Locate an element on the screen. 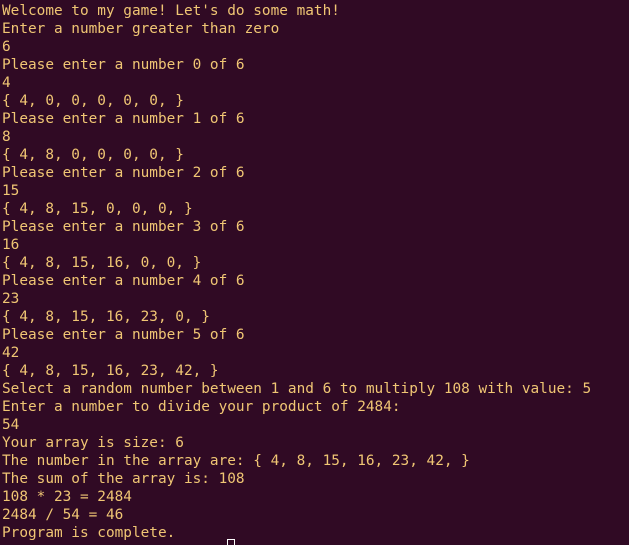 This screenshot has width=629, height=545. terminal-line: 42 is located at coordinates (11, 353).